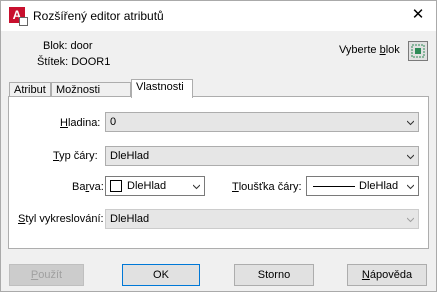  I want to click on plotstyle-combo: DleHlad, so click(262, 219).